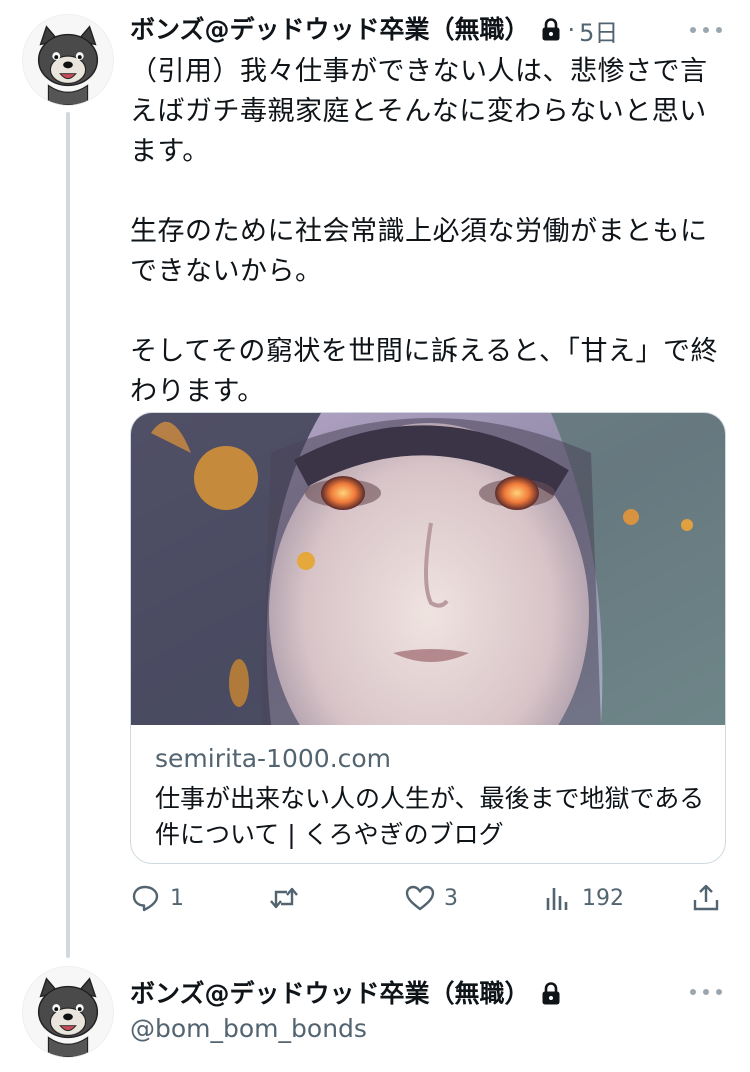  Describe the element at coordinates (419, 251) in the screenshot. I see `tweet-paragraph: 生存のために社会常識上必須な労働がまともにできないから。` at that location.